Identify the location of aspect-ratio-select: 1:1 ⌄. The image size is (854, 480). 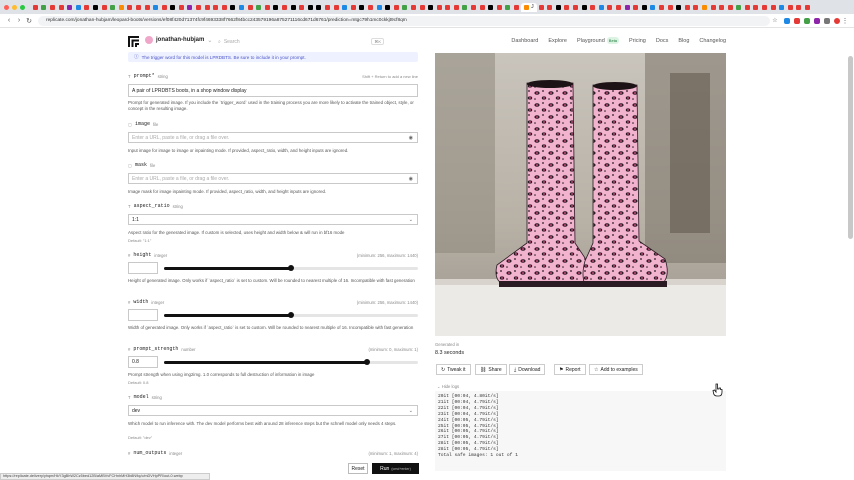
(273, 219).